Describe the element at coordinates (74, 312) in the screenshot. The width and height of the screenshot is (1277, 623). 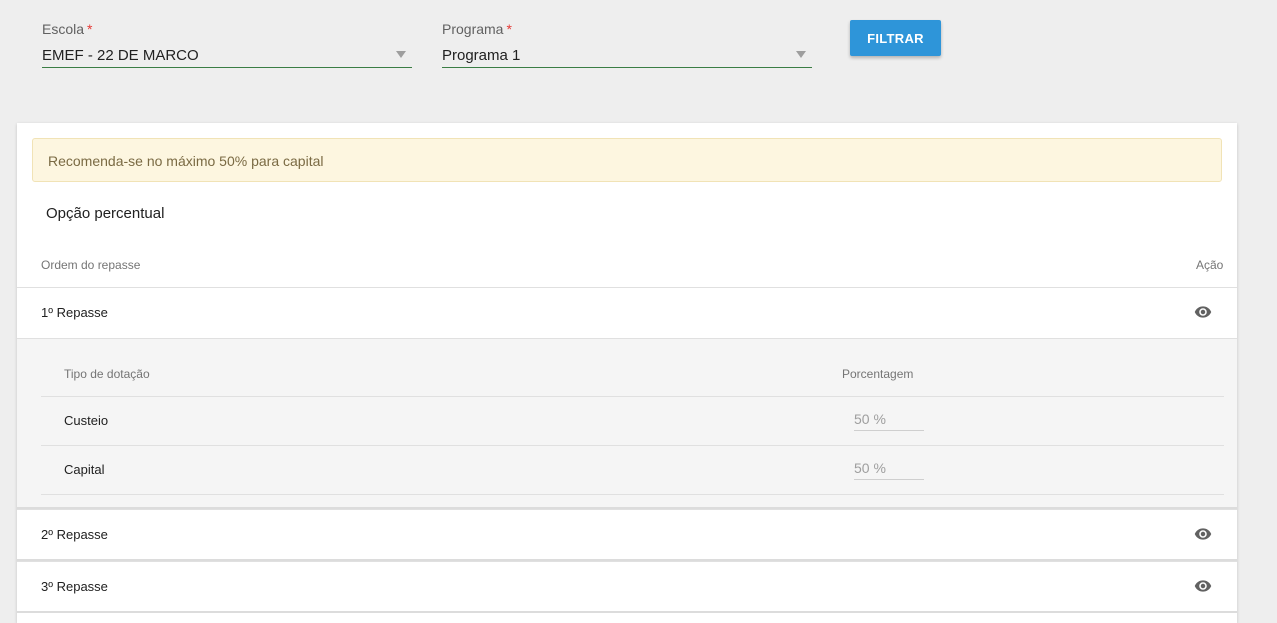
I see `repasse-label: 1º Repasse` at that location.